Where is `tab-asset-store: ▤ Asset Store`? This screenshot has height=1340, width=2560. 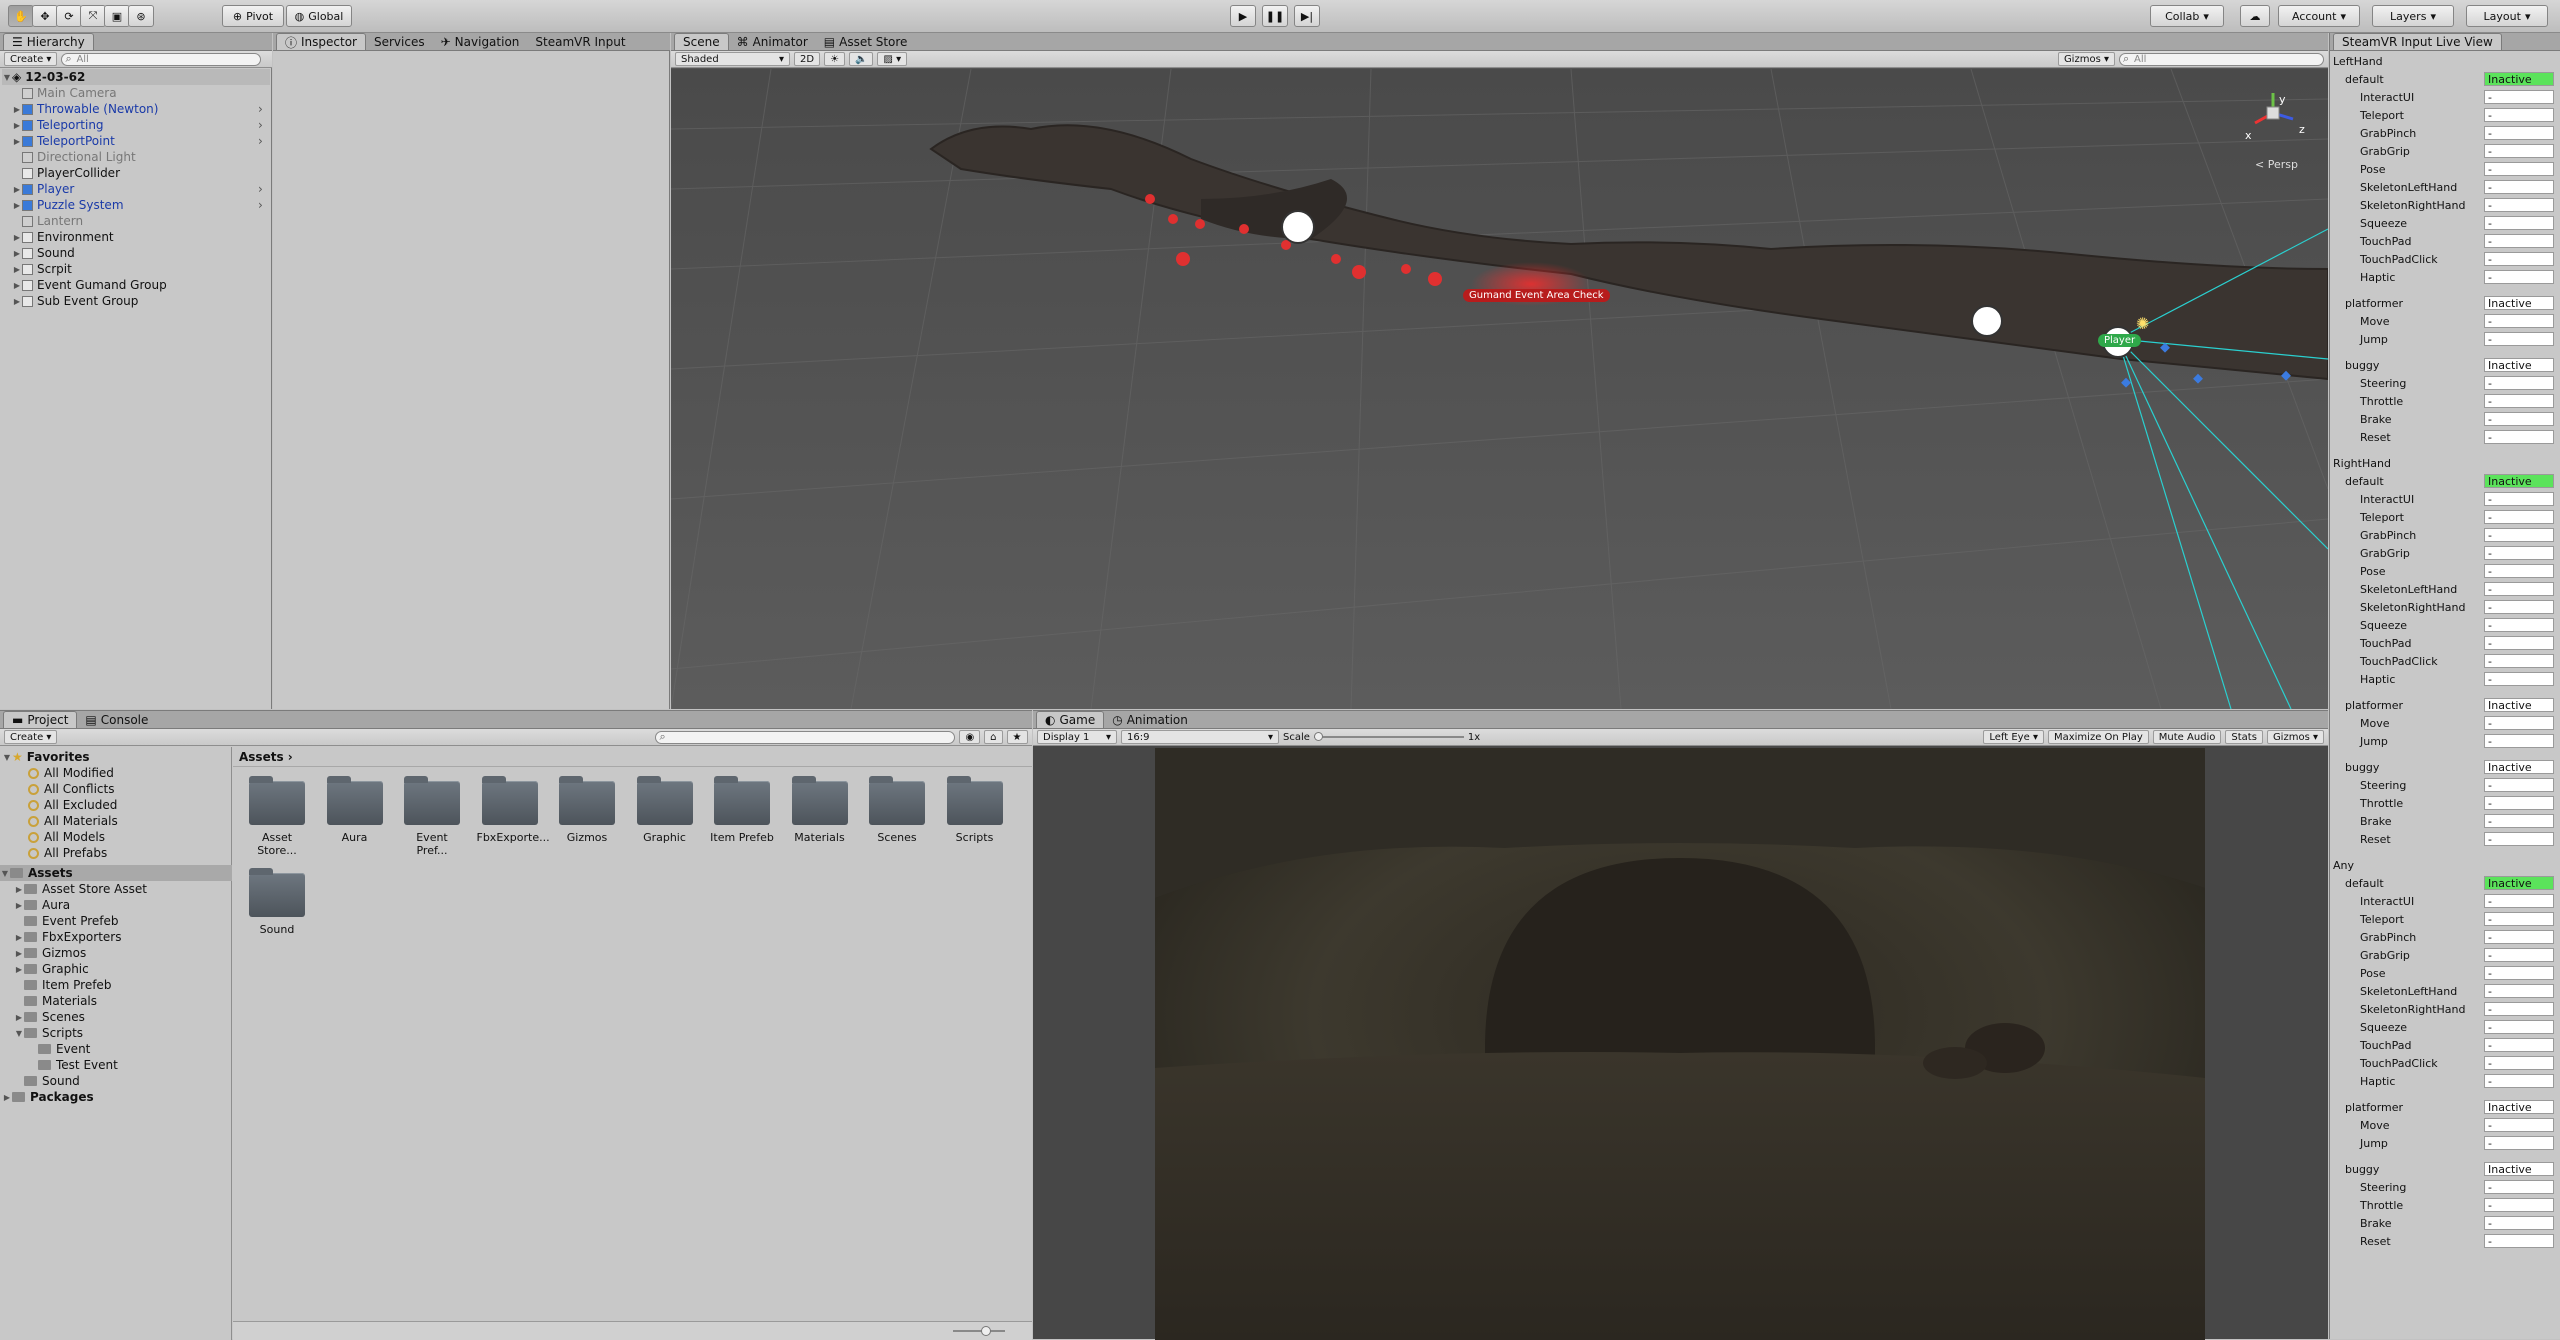 tab-asset-store: ▤ Asset Store is located at coordinates (866, 41).